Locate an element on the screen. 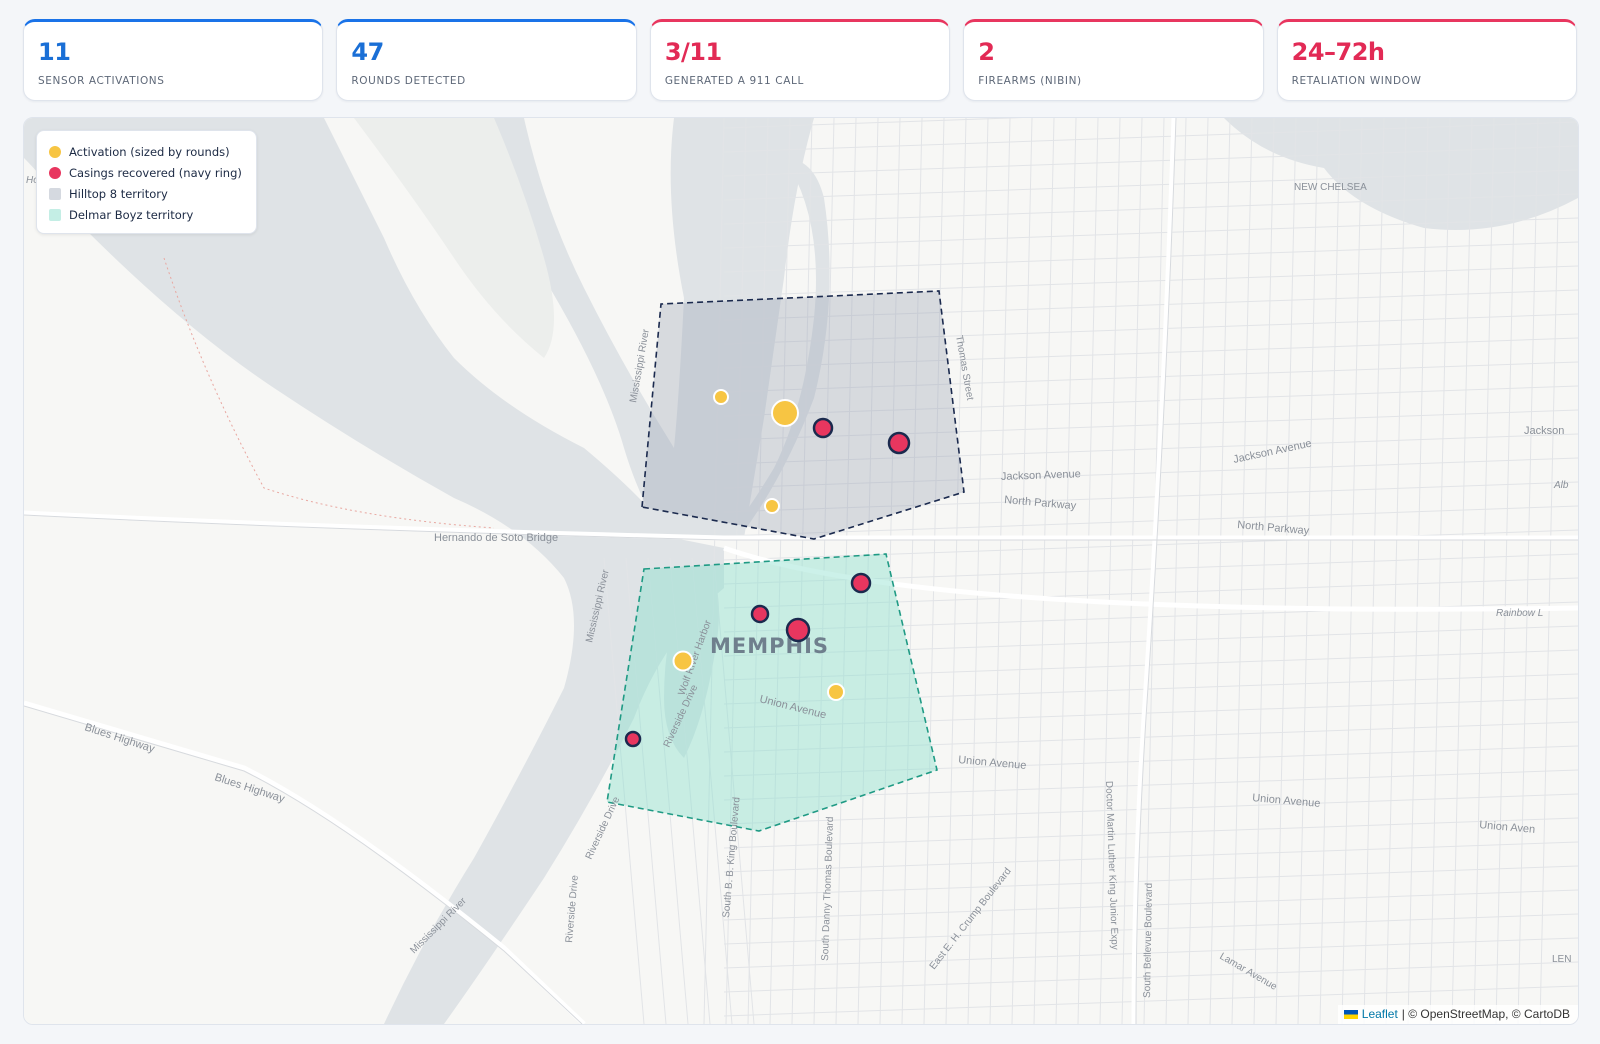 This screenshot has height=1044, width=1600. map-label-bellevue: South Bellevue Boulevard is located at coordinates (1148, 940).